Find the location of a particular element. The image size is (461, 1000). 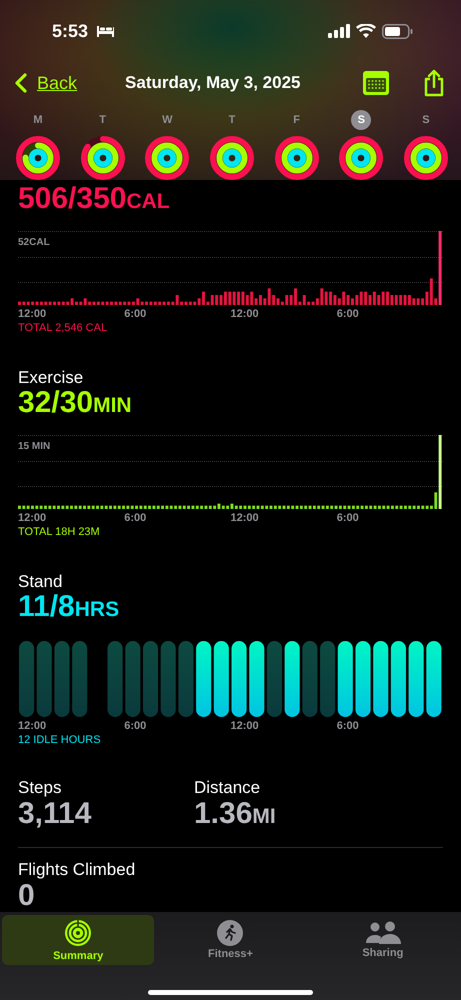

chevron-left-icon is located at coordinates (20, 83).